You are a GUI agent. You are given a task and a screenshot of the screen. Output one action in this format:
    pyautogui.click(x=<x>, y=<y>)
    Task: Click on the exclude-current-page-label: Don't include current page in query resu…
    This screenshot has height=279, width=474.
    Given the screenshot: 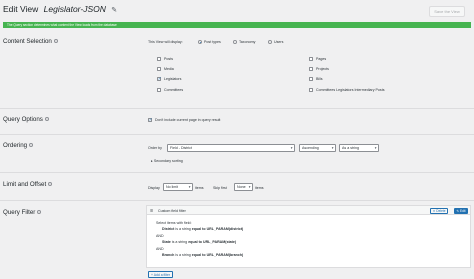 What is the action you would take?
    pyautogui.click(x=188, y=120)
    